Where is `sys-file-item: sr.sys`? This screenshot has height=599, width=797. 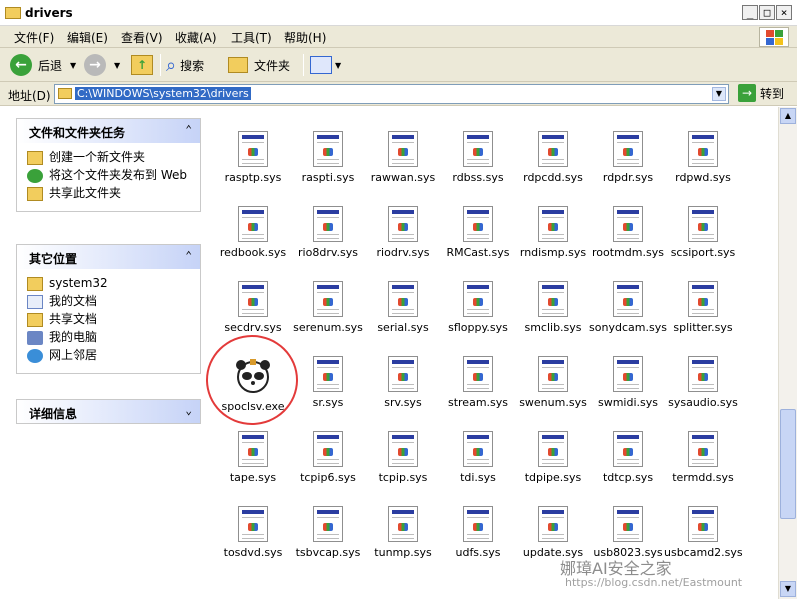 sys-file-item: sr.sys is located at coordinates (328, 382).